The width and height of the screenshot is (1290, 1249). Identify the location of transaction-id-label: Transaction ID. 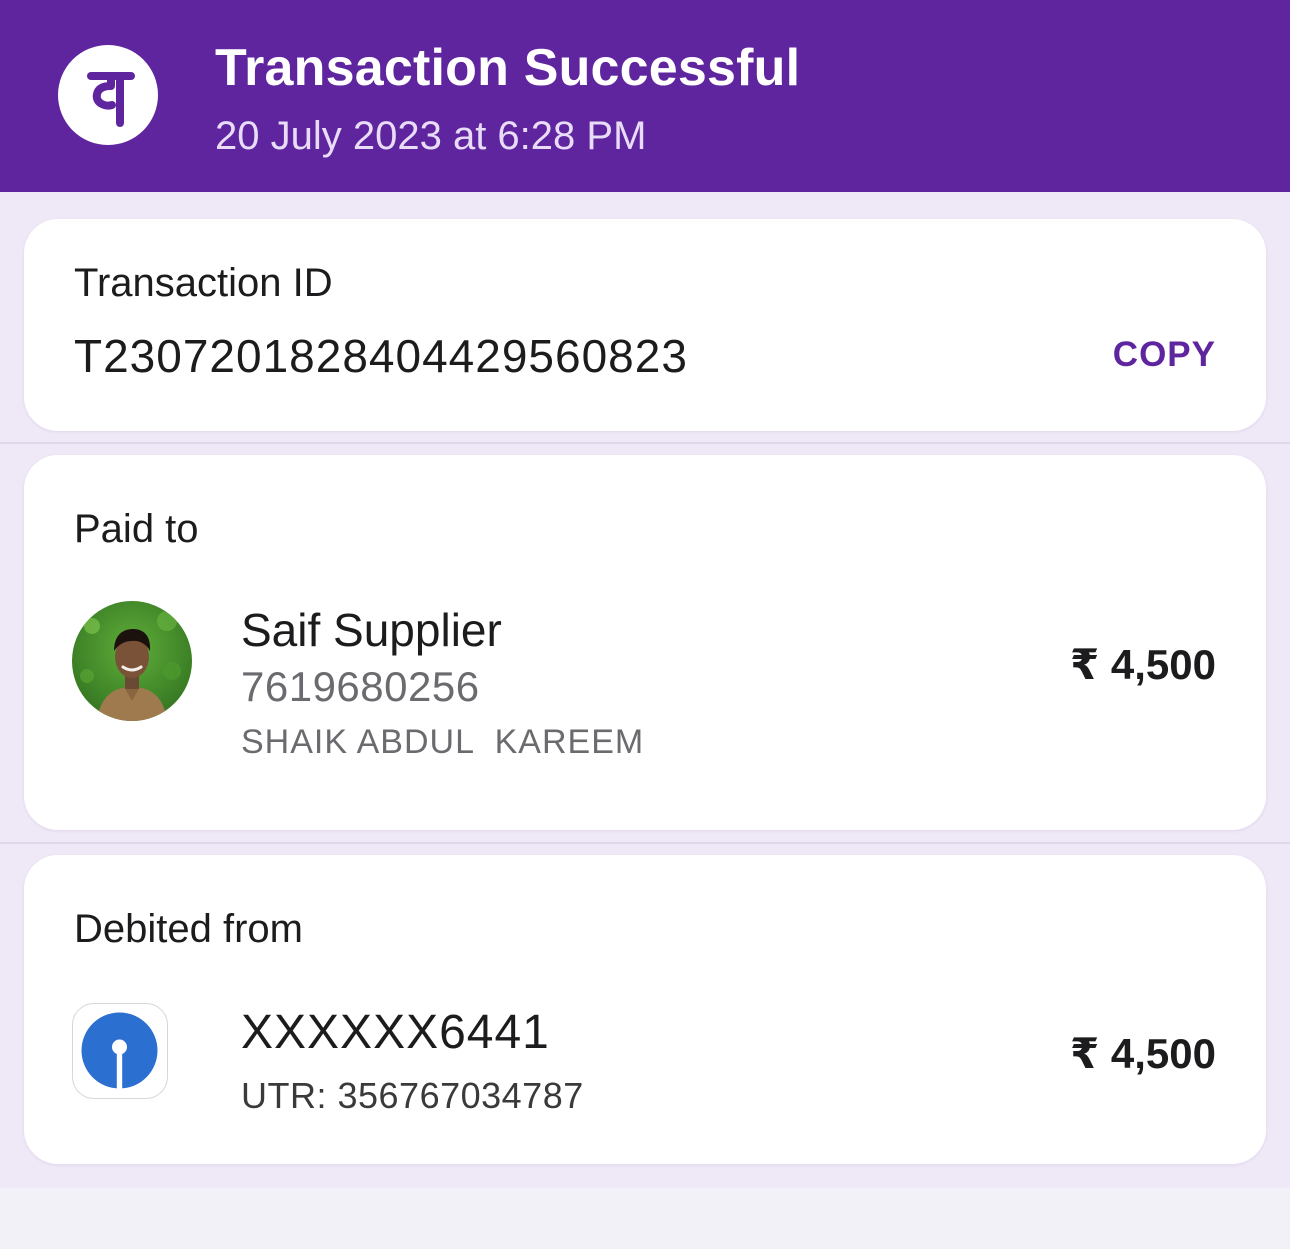
(203, 283).